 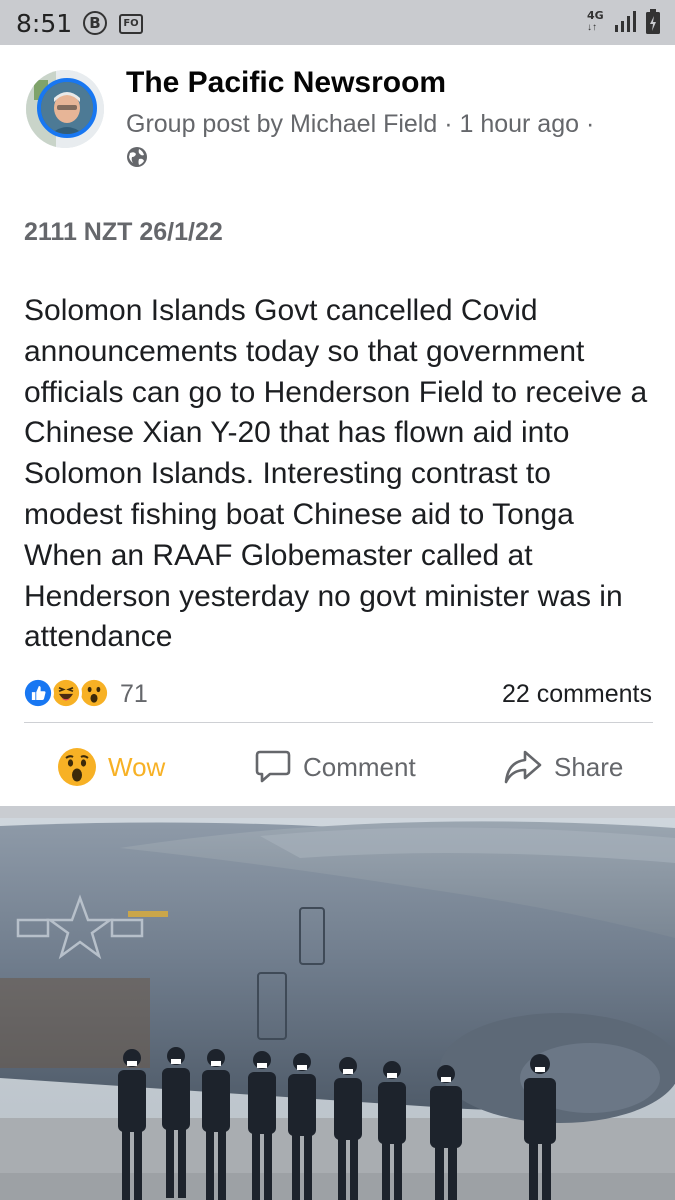 I want to click on wow-reaction-button: Wow, so click(x=111, y=767).